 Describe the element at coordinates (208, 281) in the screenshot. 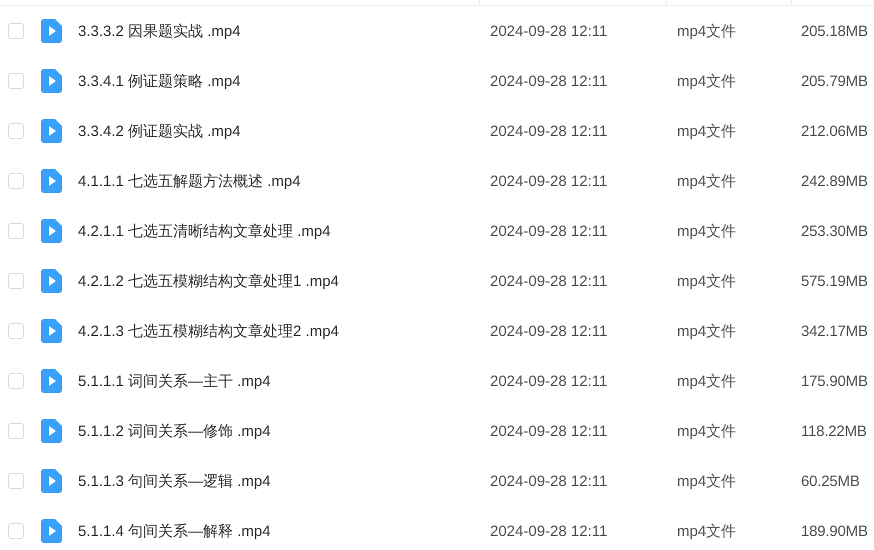

I see `file-name: 4.2.1.2 七选五模糊结构文章处理1 .mp4` at that location.